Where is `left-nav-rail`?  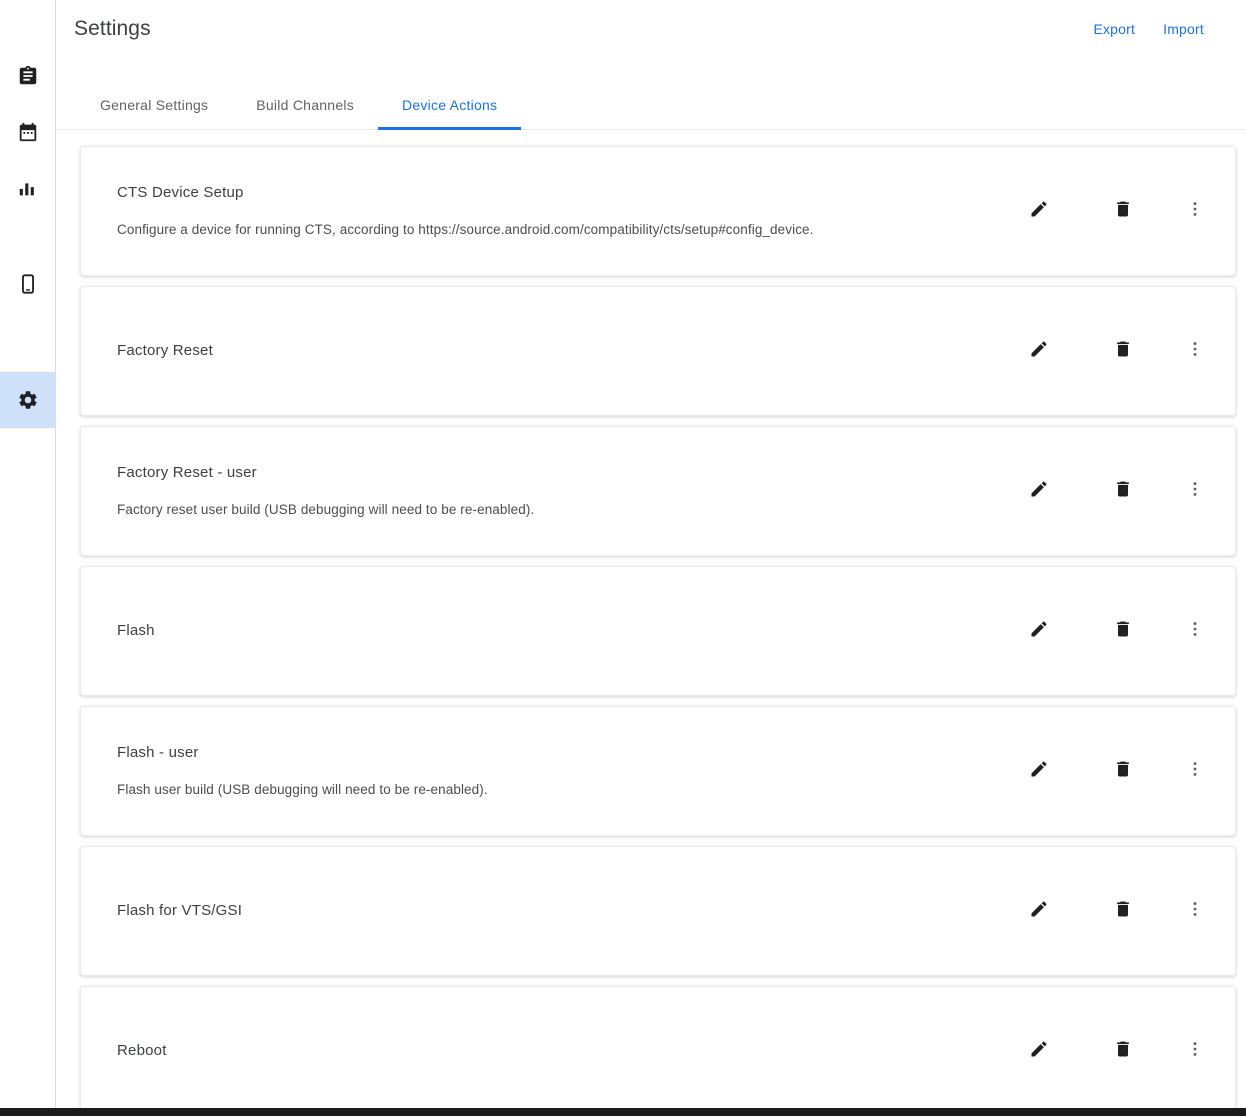 left-nav-rail is located at coordinates (28, 554).